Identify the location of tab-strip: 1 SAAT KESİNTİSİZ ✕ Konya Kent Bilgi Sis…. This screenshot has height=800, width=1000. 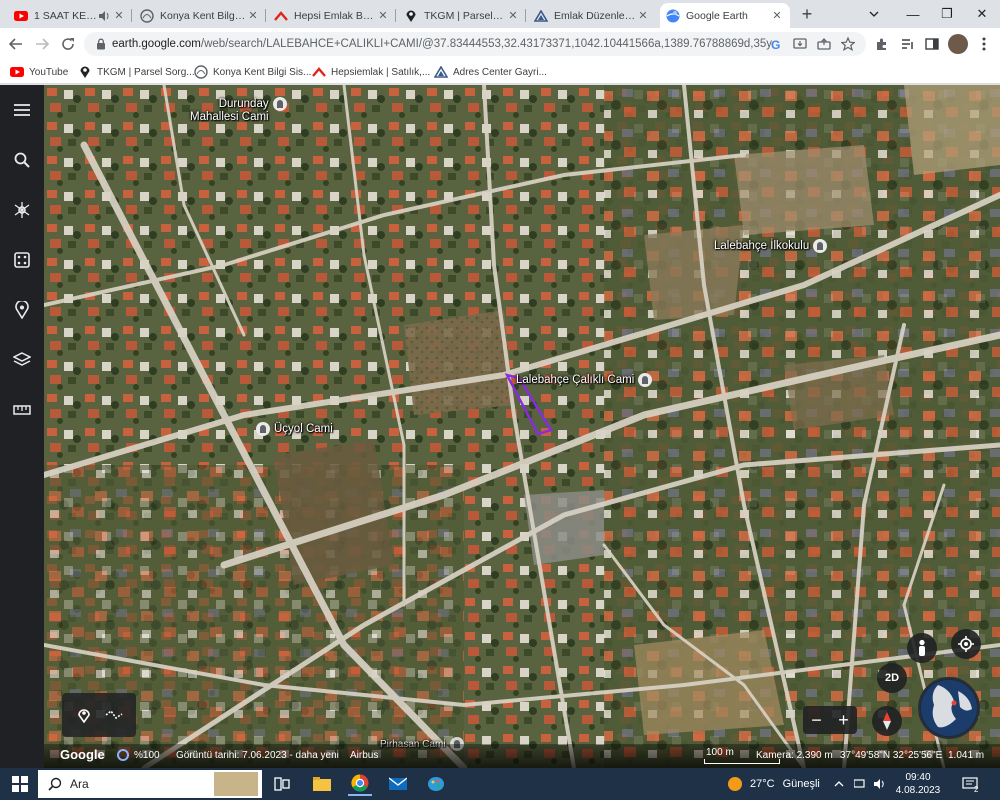
(500, 14).